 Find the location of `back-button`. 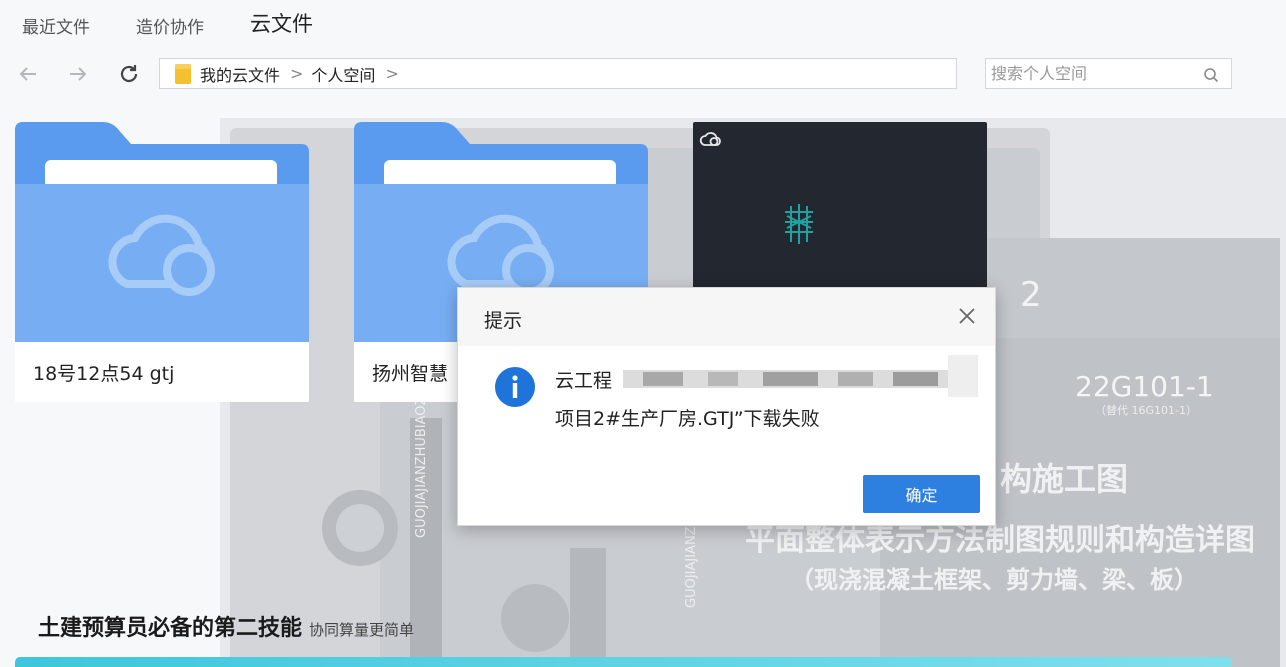

back-button is located at coordinates (28, 74).